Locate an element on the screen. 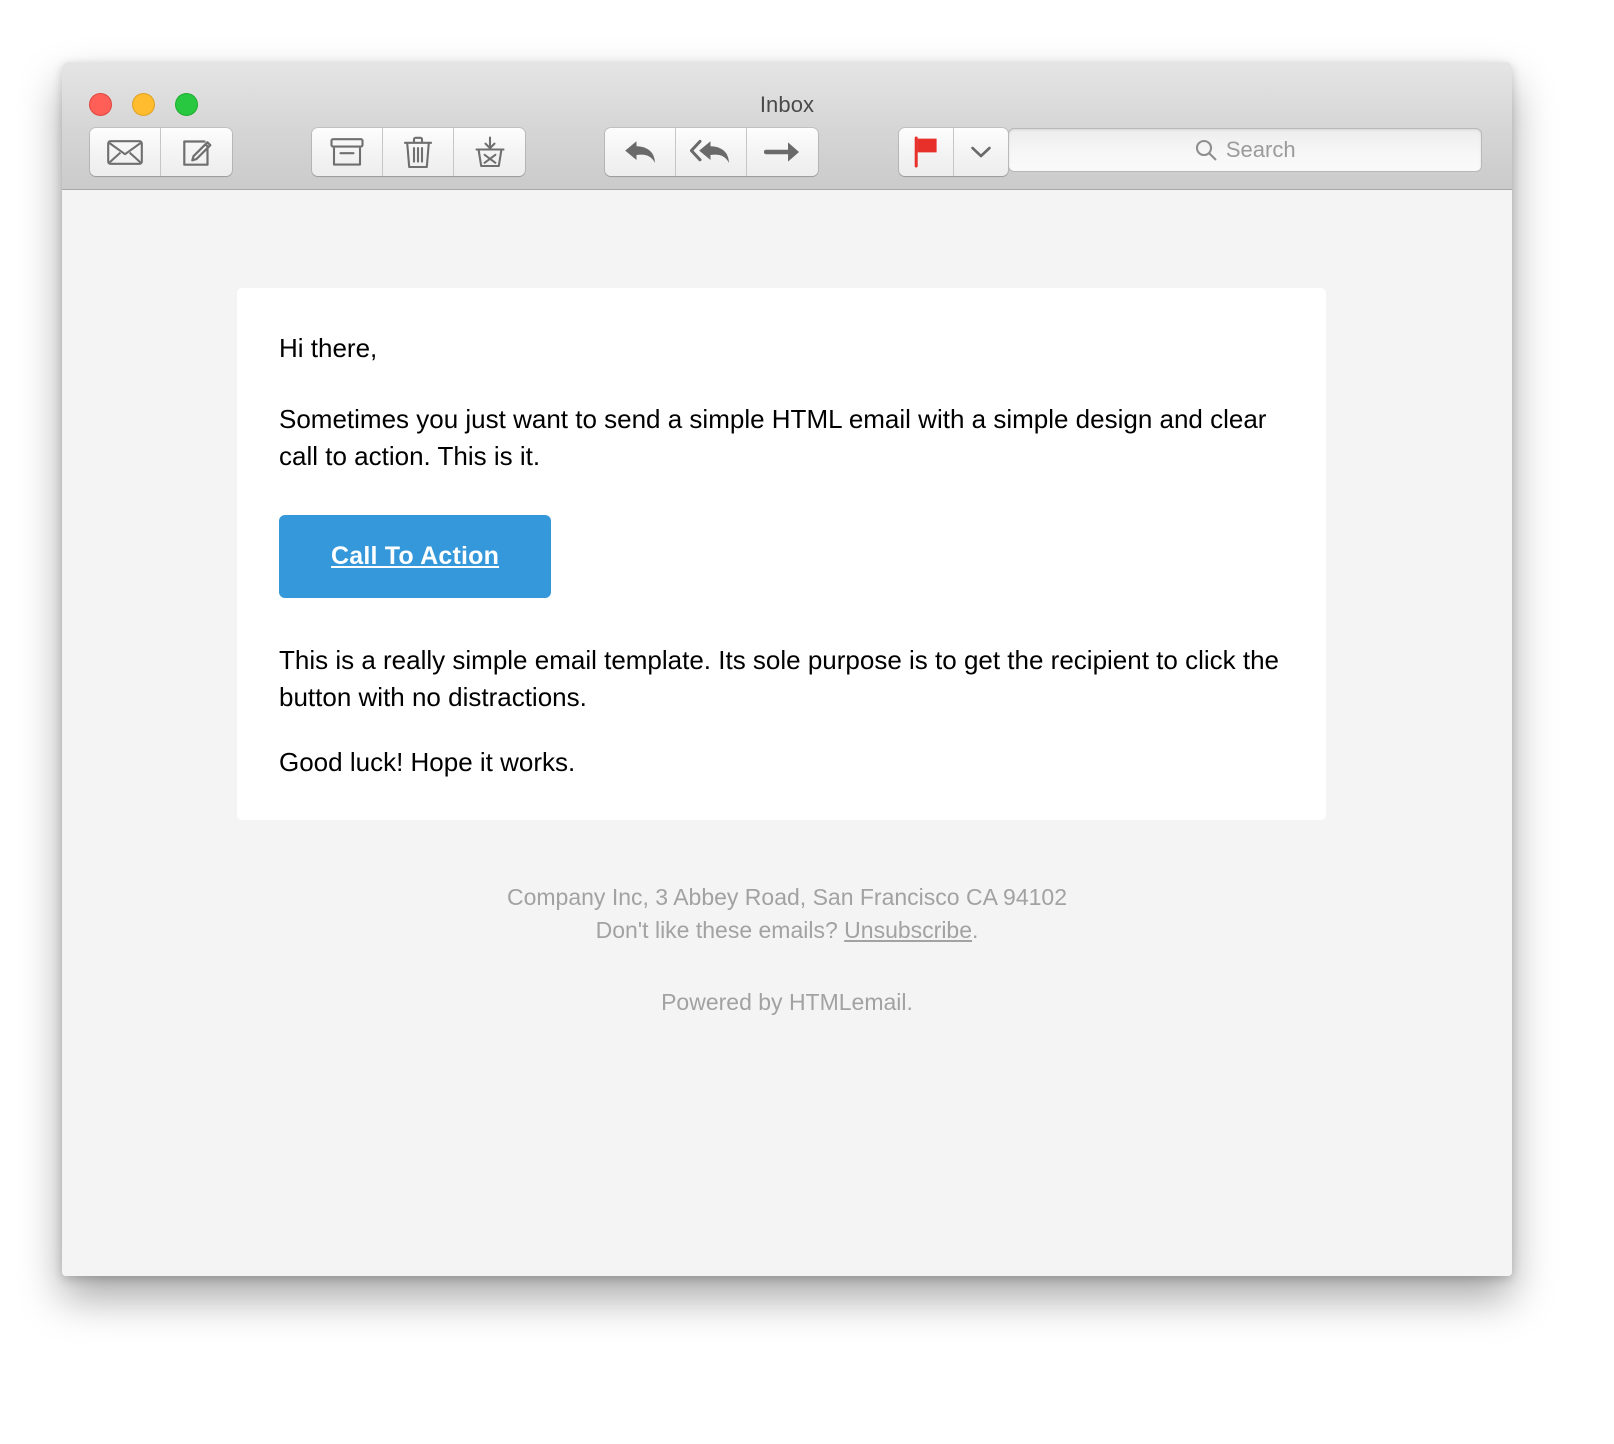 The image size is (1614, 1444). junk-icon is located at coordinates (490, 152).